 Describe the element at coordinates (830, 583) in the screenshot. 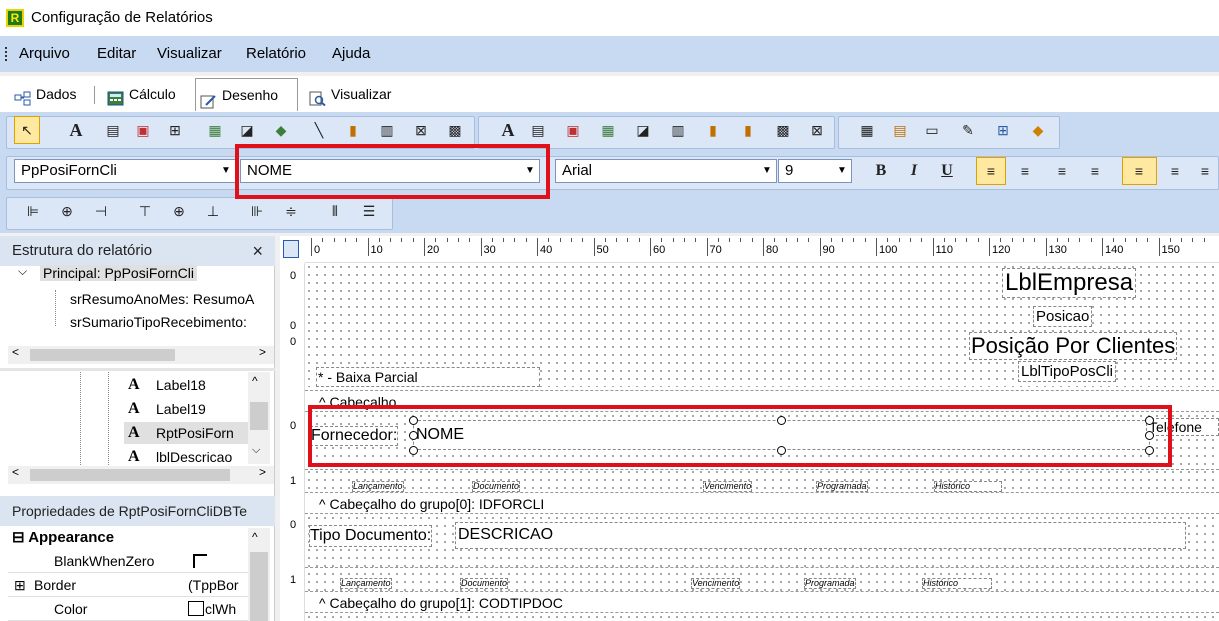

I see `col-programada-2: Programada` at that location.